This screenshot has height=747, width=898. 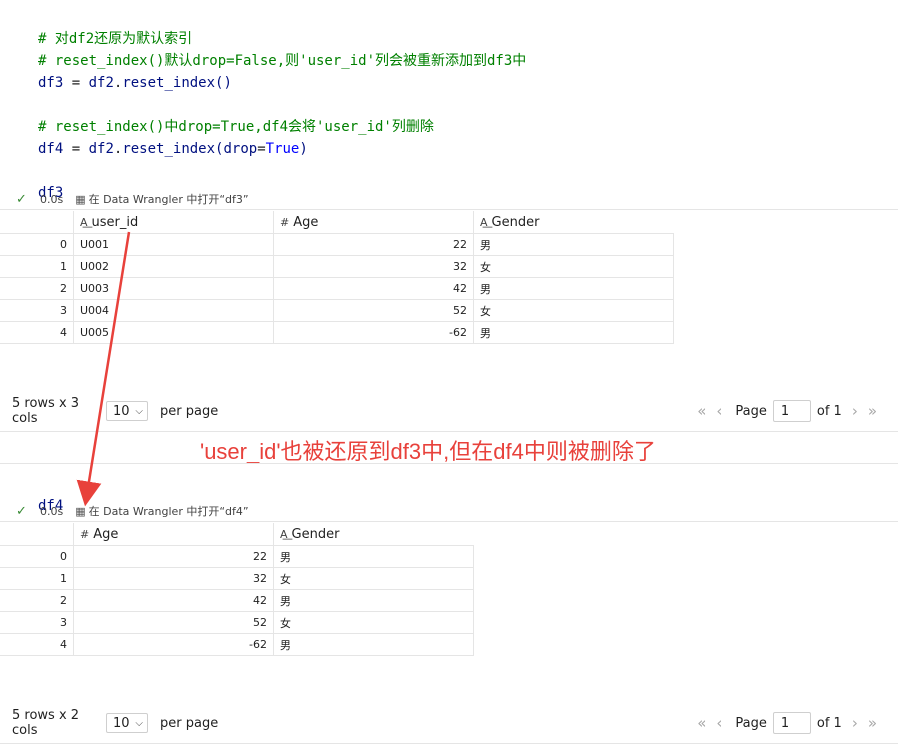 I want to click on annotation-arrow, so click(x=103, y=369).